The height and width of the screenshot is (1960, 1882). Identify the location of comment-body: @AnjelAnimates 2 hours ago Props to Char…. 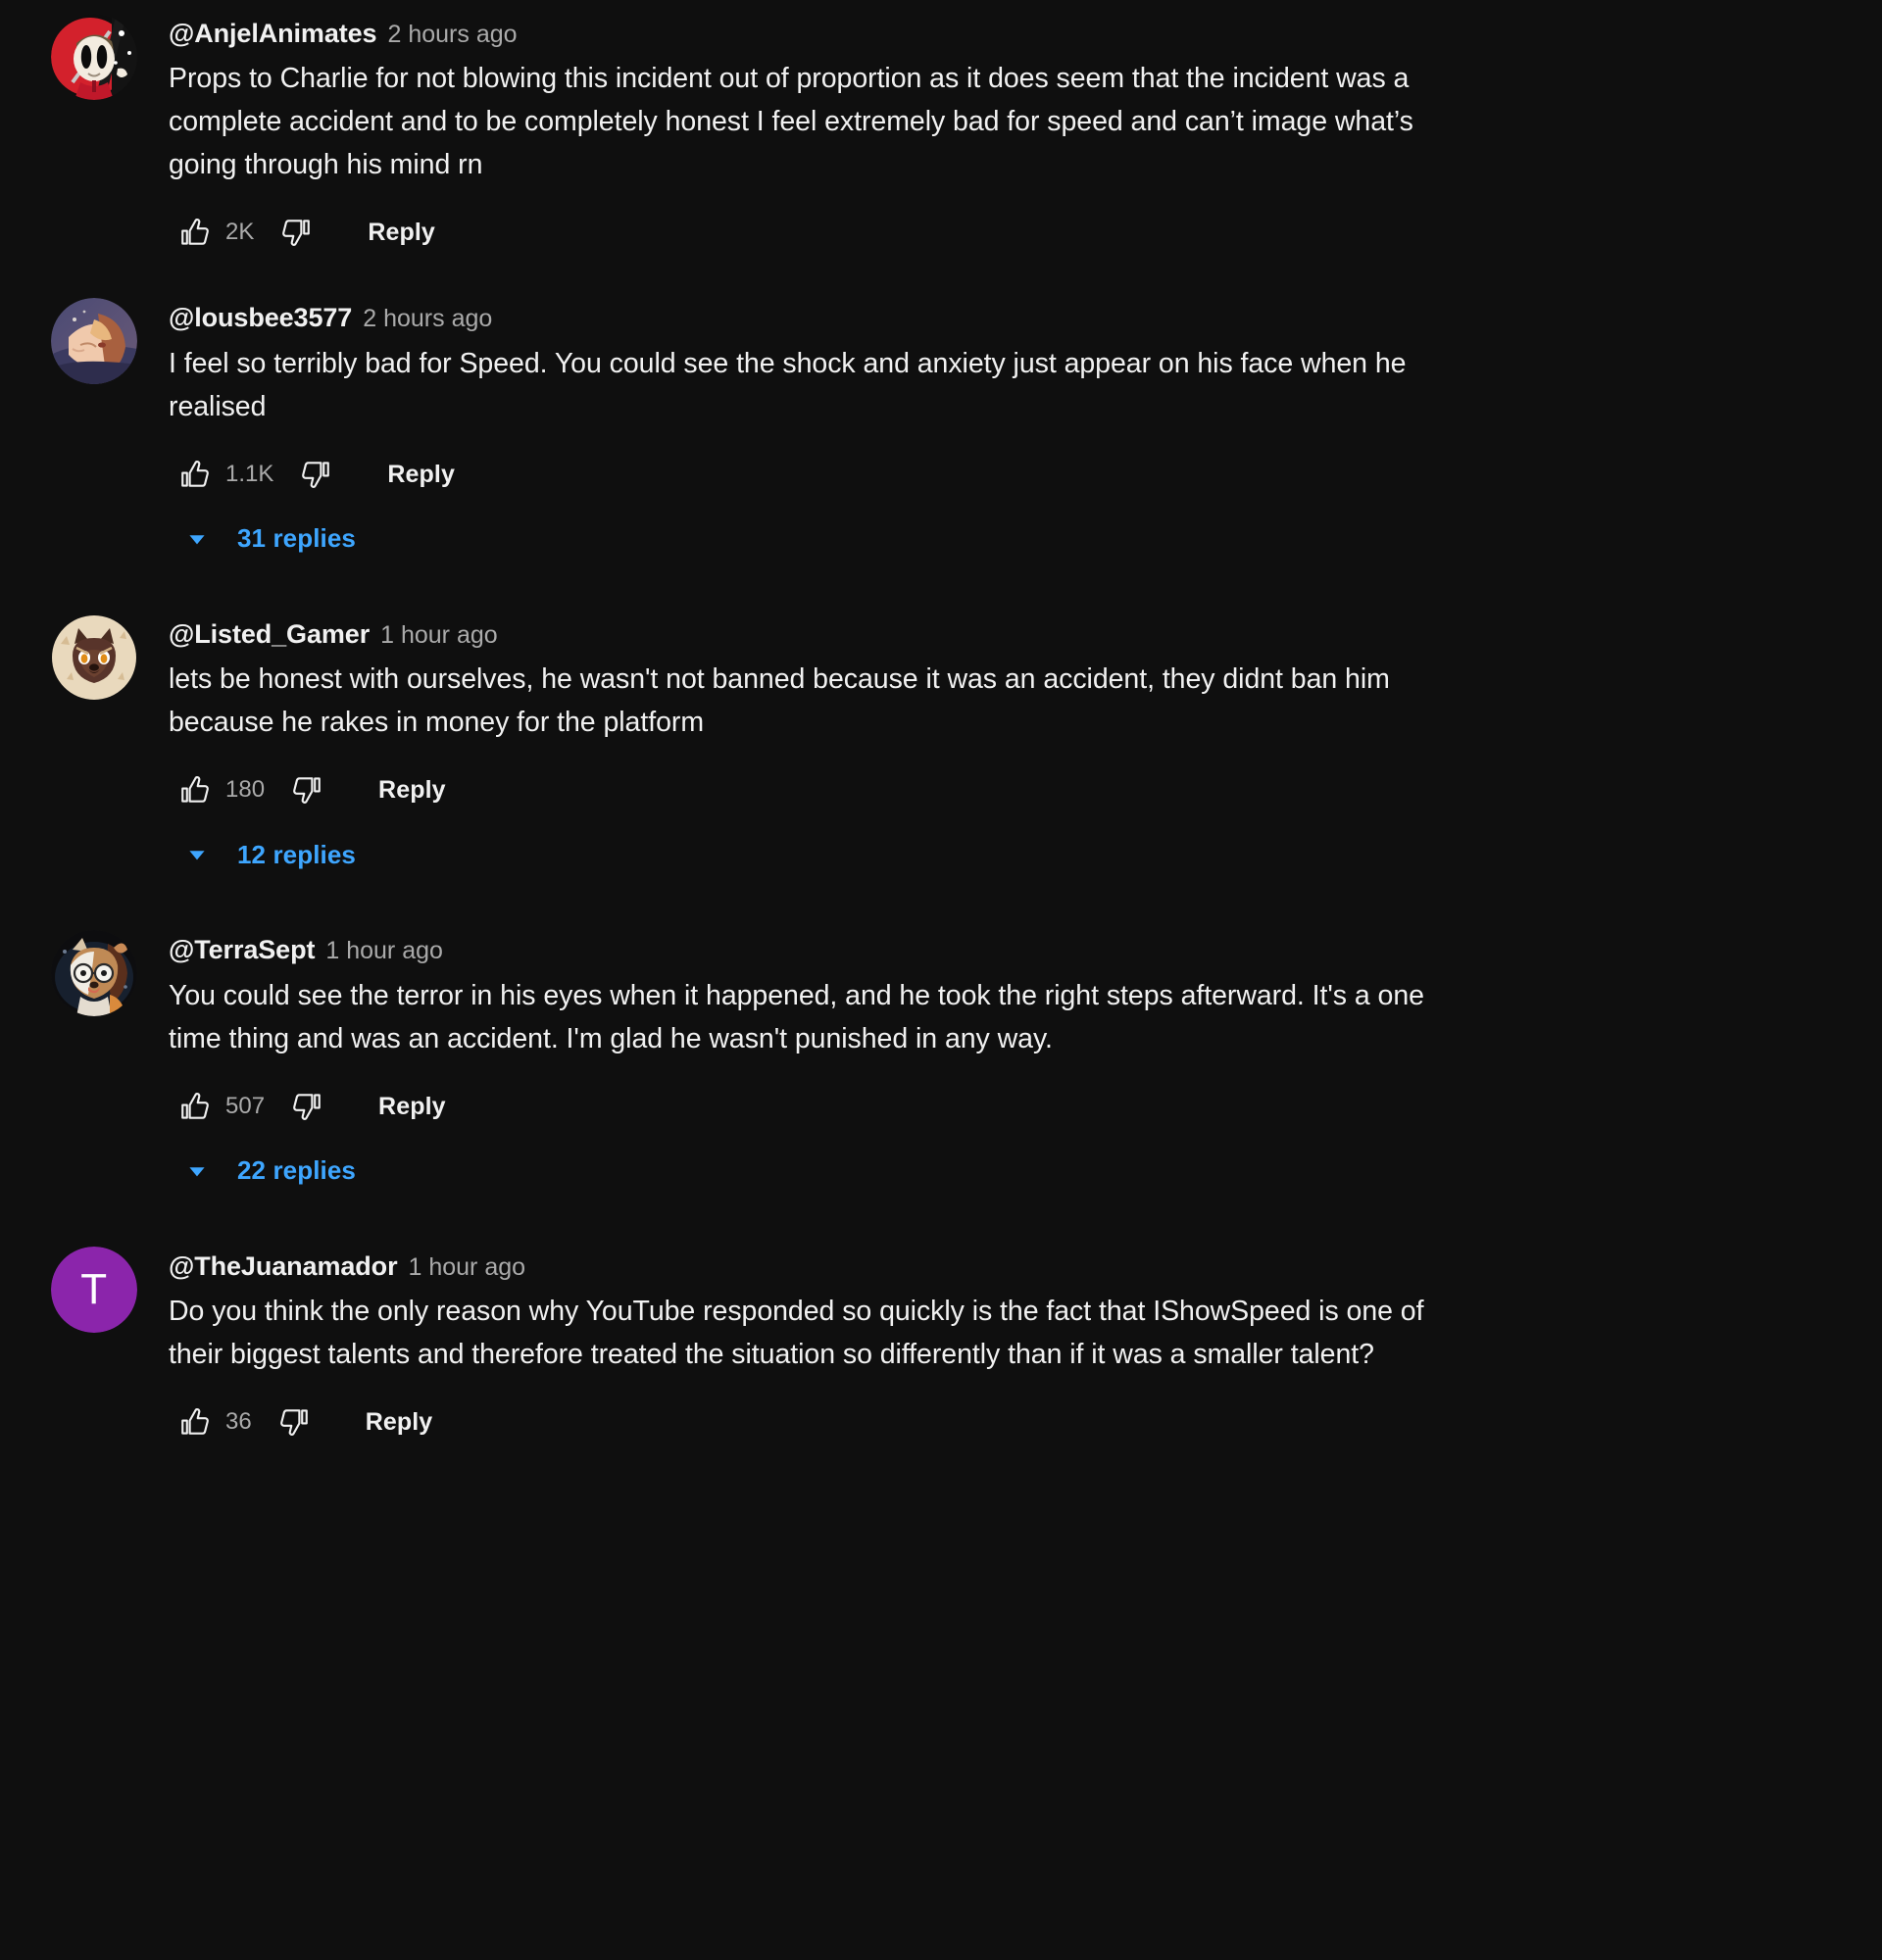
(1006, 136).